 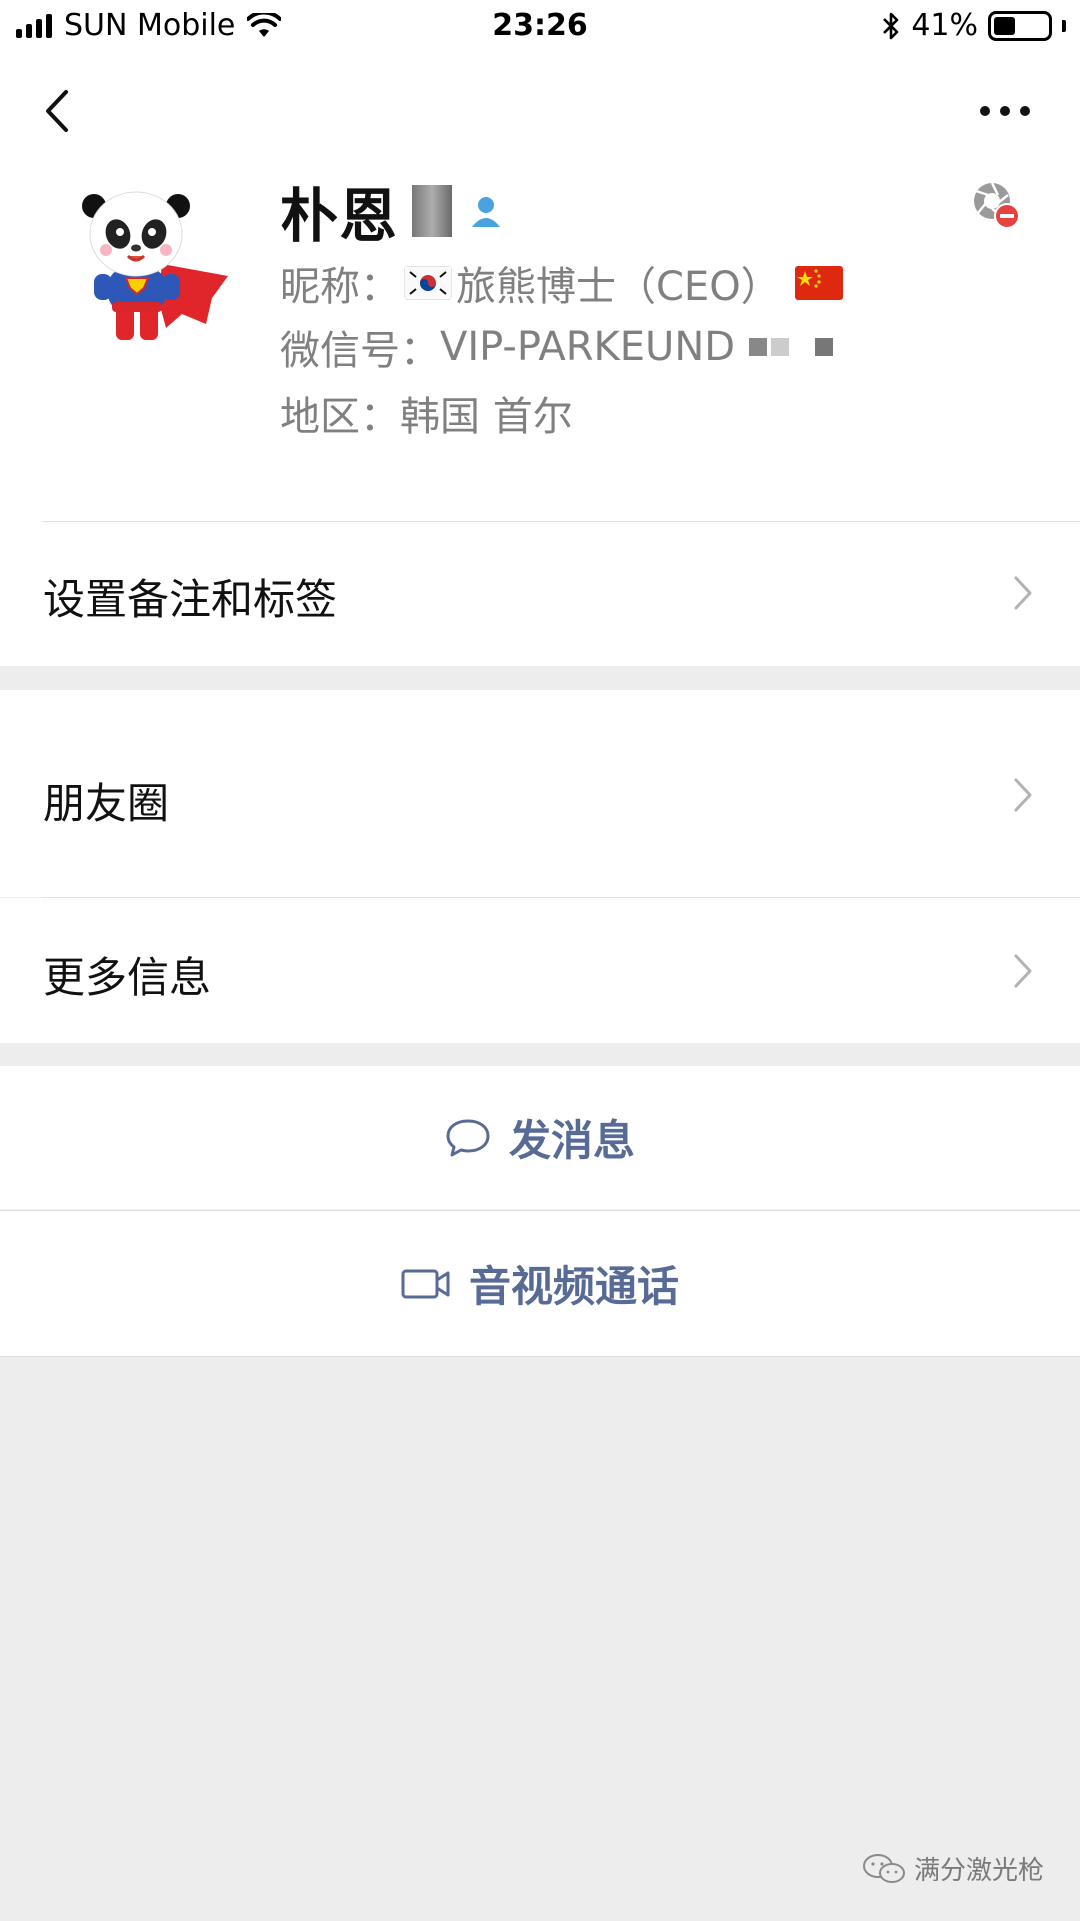 I want to click on wechat-id-label: 微信号：, so click(x=360, y=351).